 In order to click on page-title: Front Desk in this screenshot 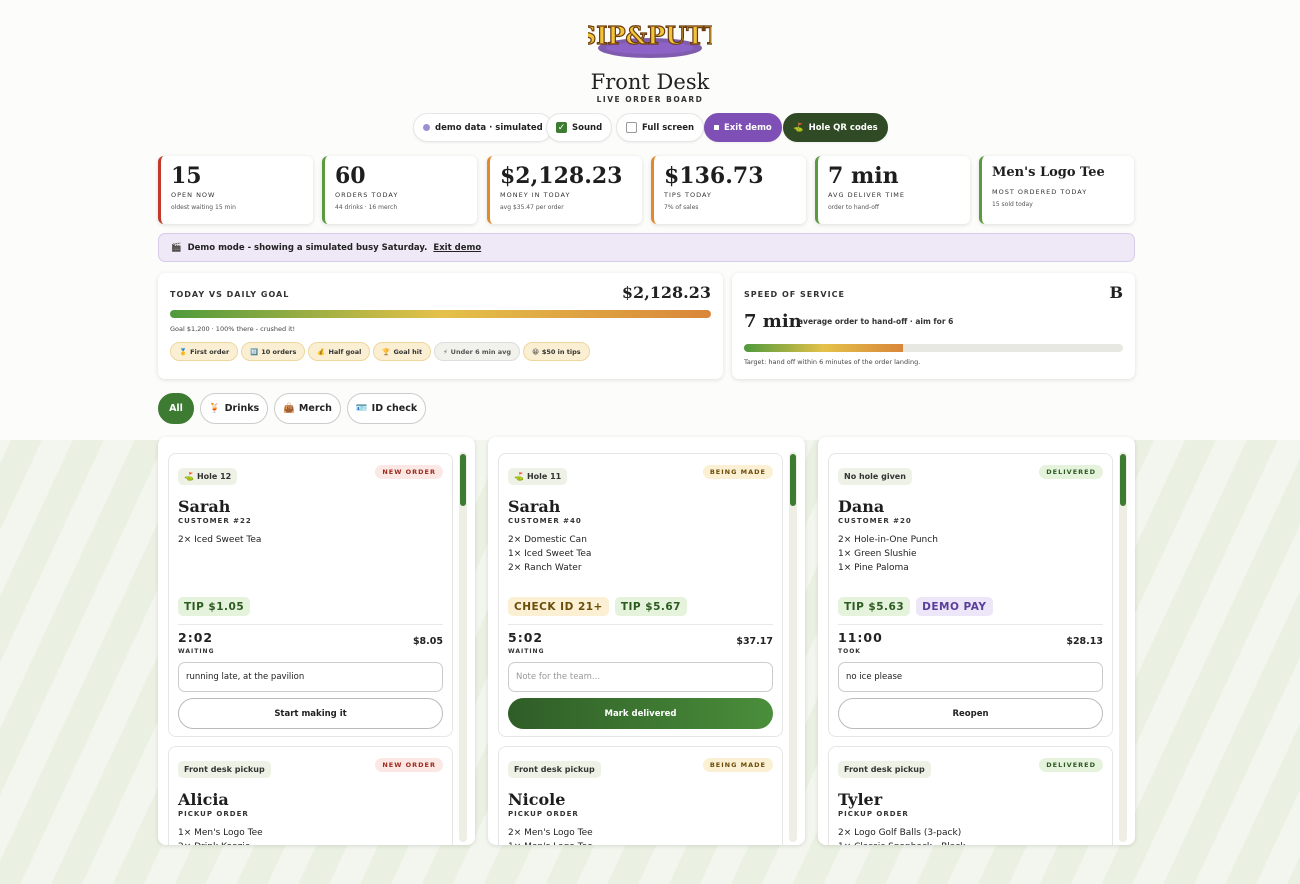, I will do `click(650, 82)`.